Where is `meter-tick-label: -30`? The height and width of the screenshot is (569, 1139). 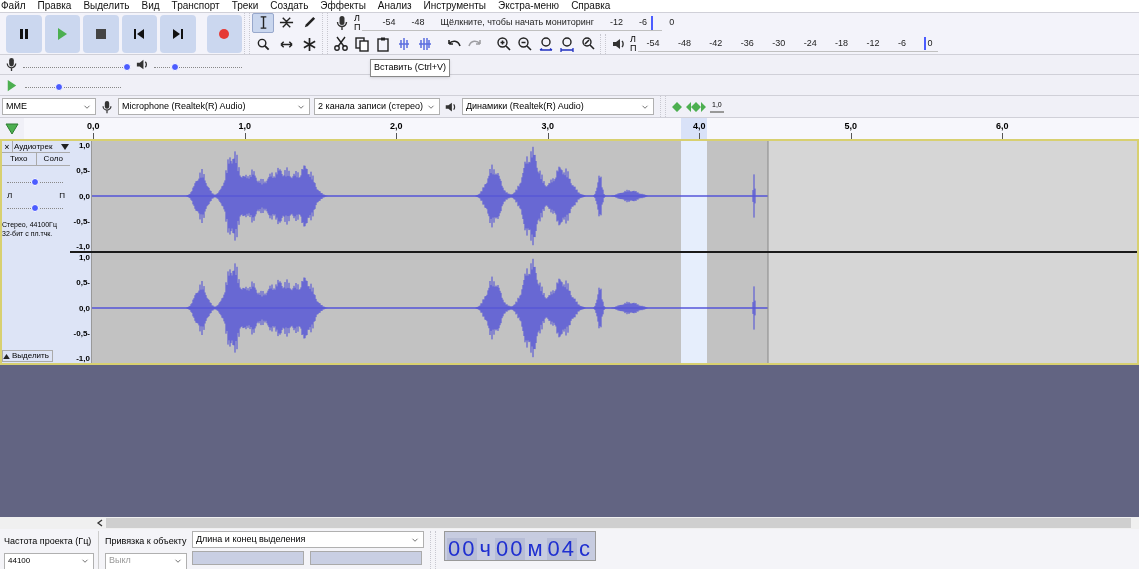
meter-tick-label: -30 is located at coordinates (779, 43).